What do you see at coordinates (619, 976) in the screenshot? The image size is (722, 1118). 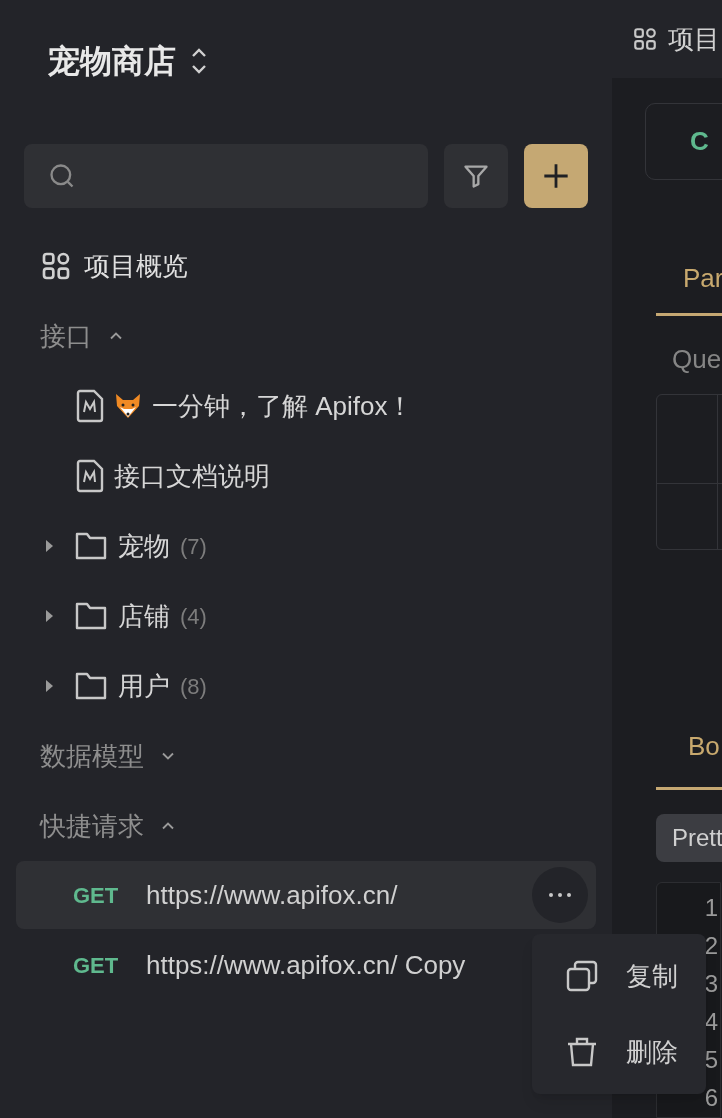 I see `menu-item: 复制` at bounding box center [619, 976].